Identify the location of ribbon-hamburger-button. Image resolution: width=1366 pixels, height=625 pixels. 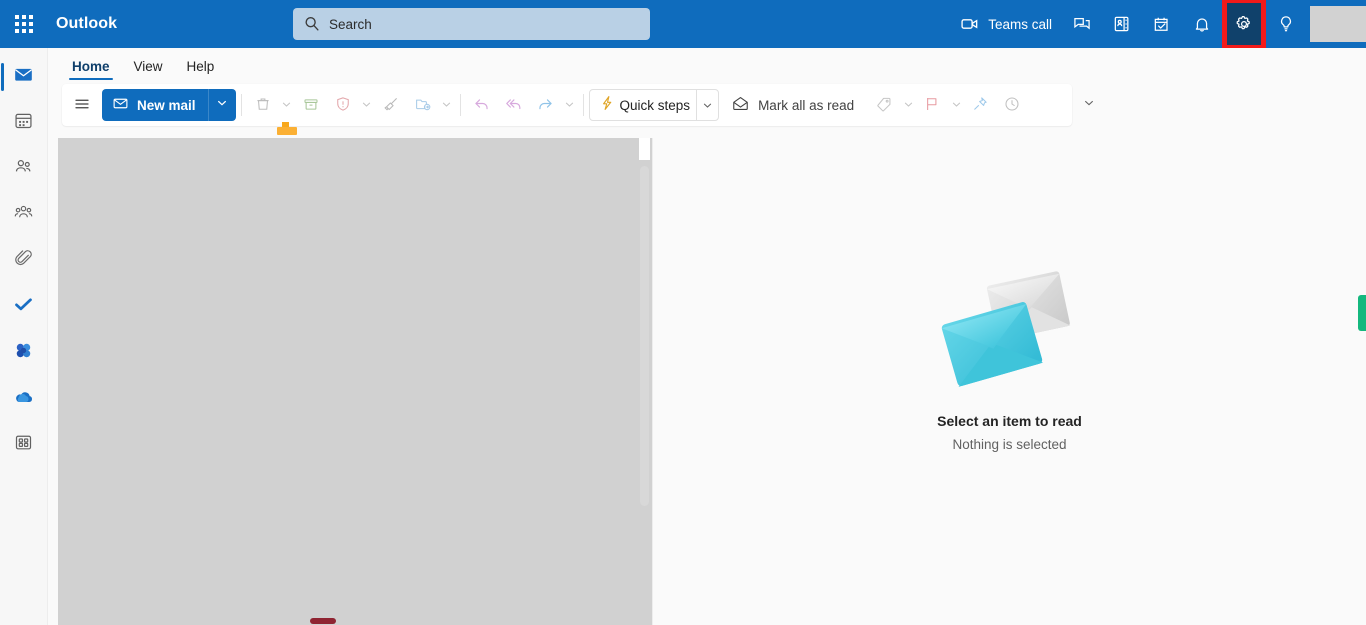
(82, 105).